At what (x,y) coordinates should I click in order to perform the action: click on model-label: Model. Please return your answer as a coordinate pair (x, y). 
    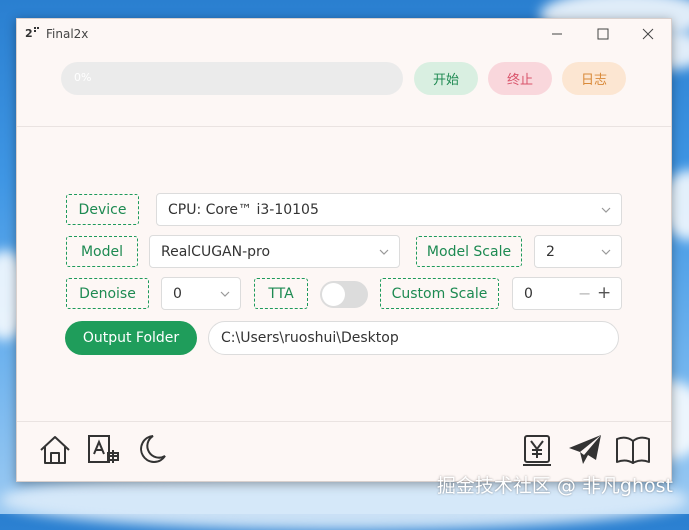
    Looking at the image, I should click on (102, 251).